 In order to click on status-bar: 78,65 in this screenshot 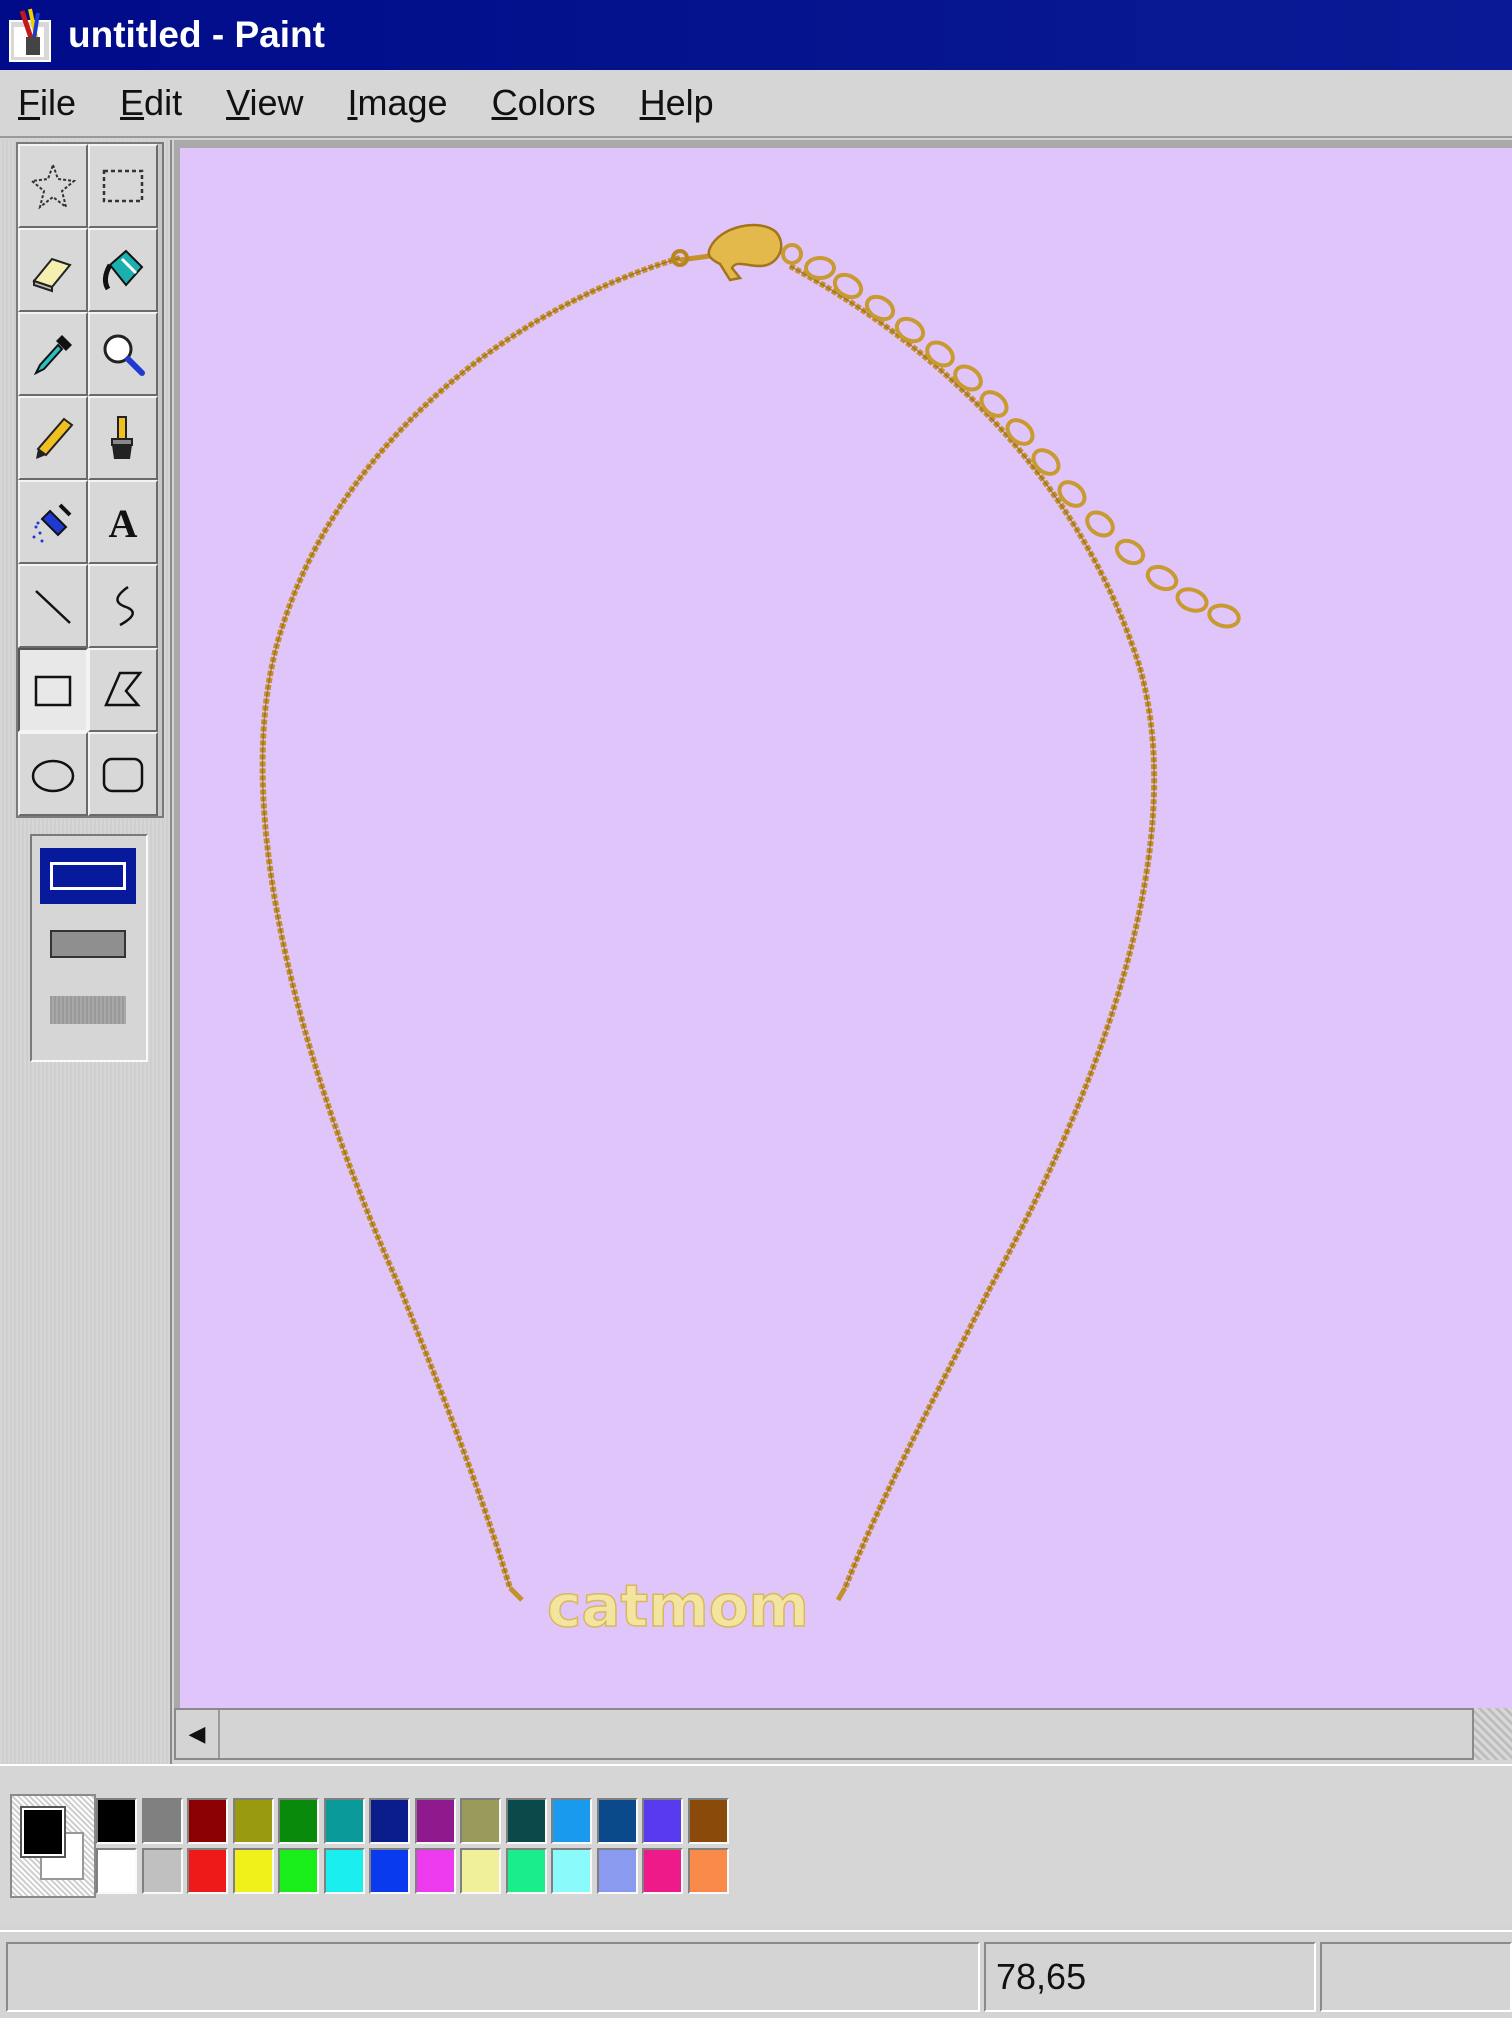, I will do `click(756, 1974)`.